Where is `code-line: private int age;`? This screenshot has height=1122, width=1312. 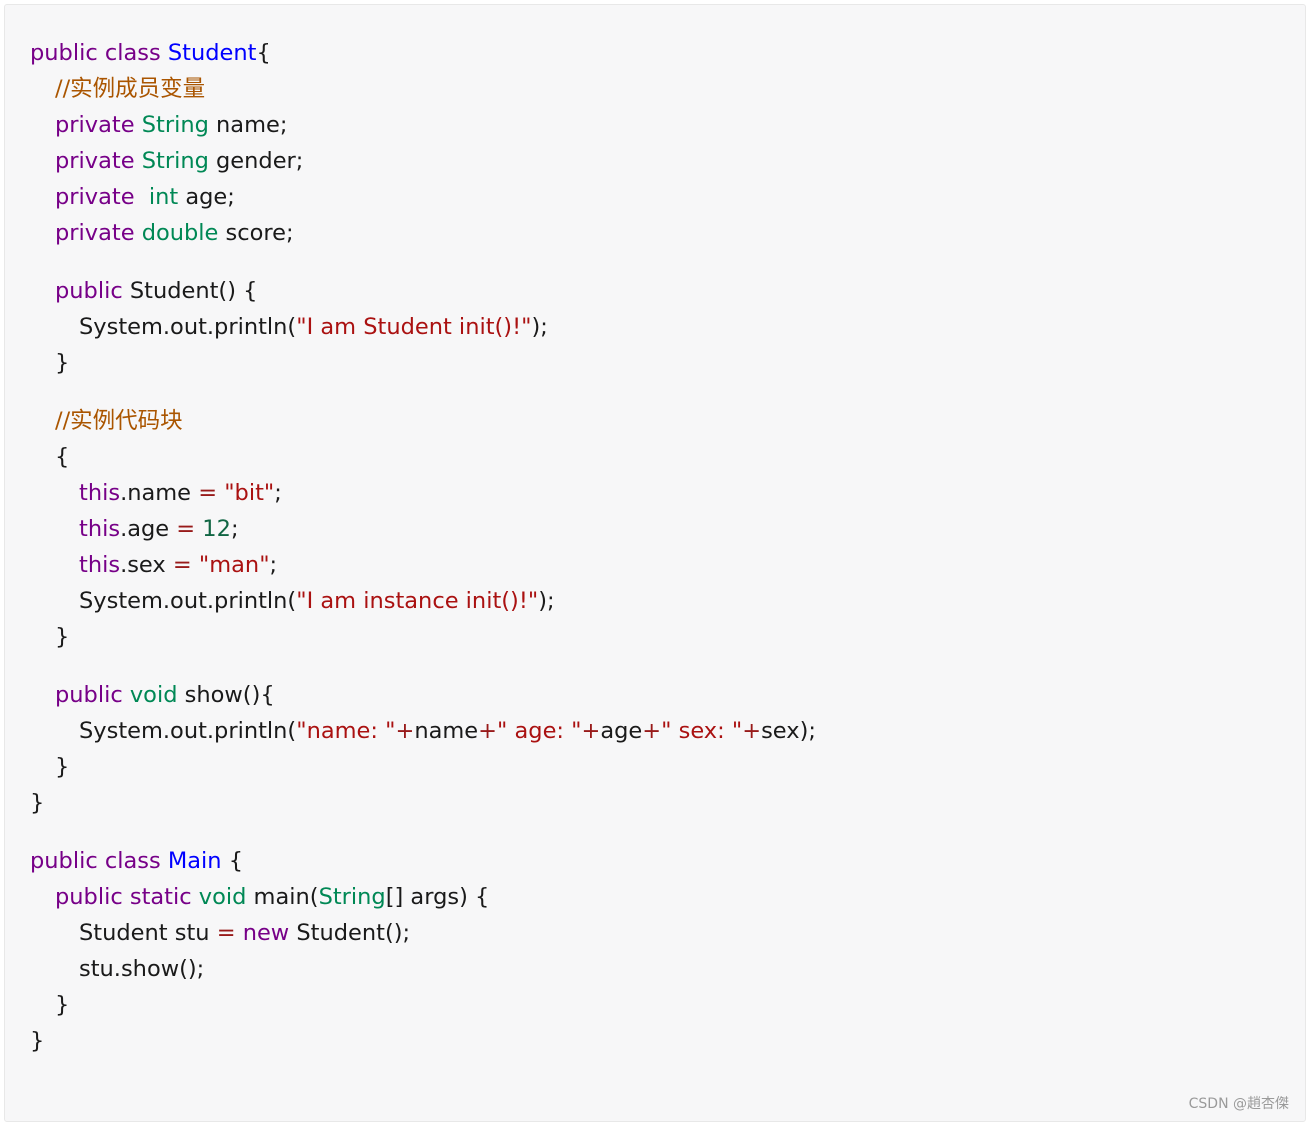
code-line: private int age; is located at coordinates (657, 197).